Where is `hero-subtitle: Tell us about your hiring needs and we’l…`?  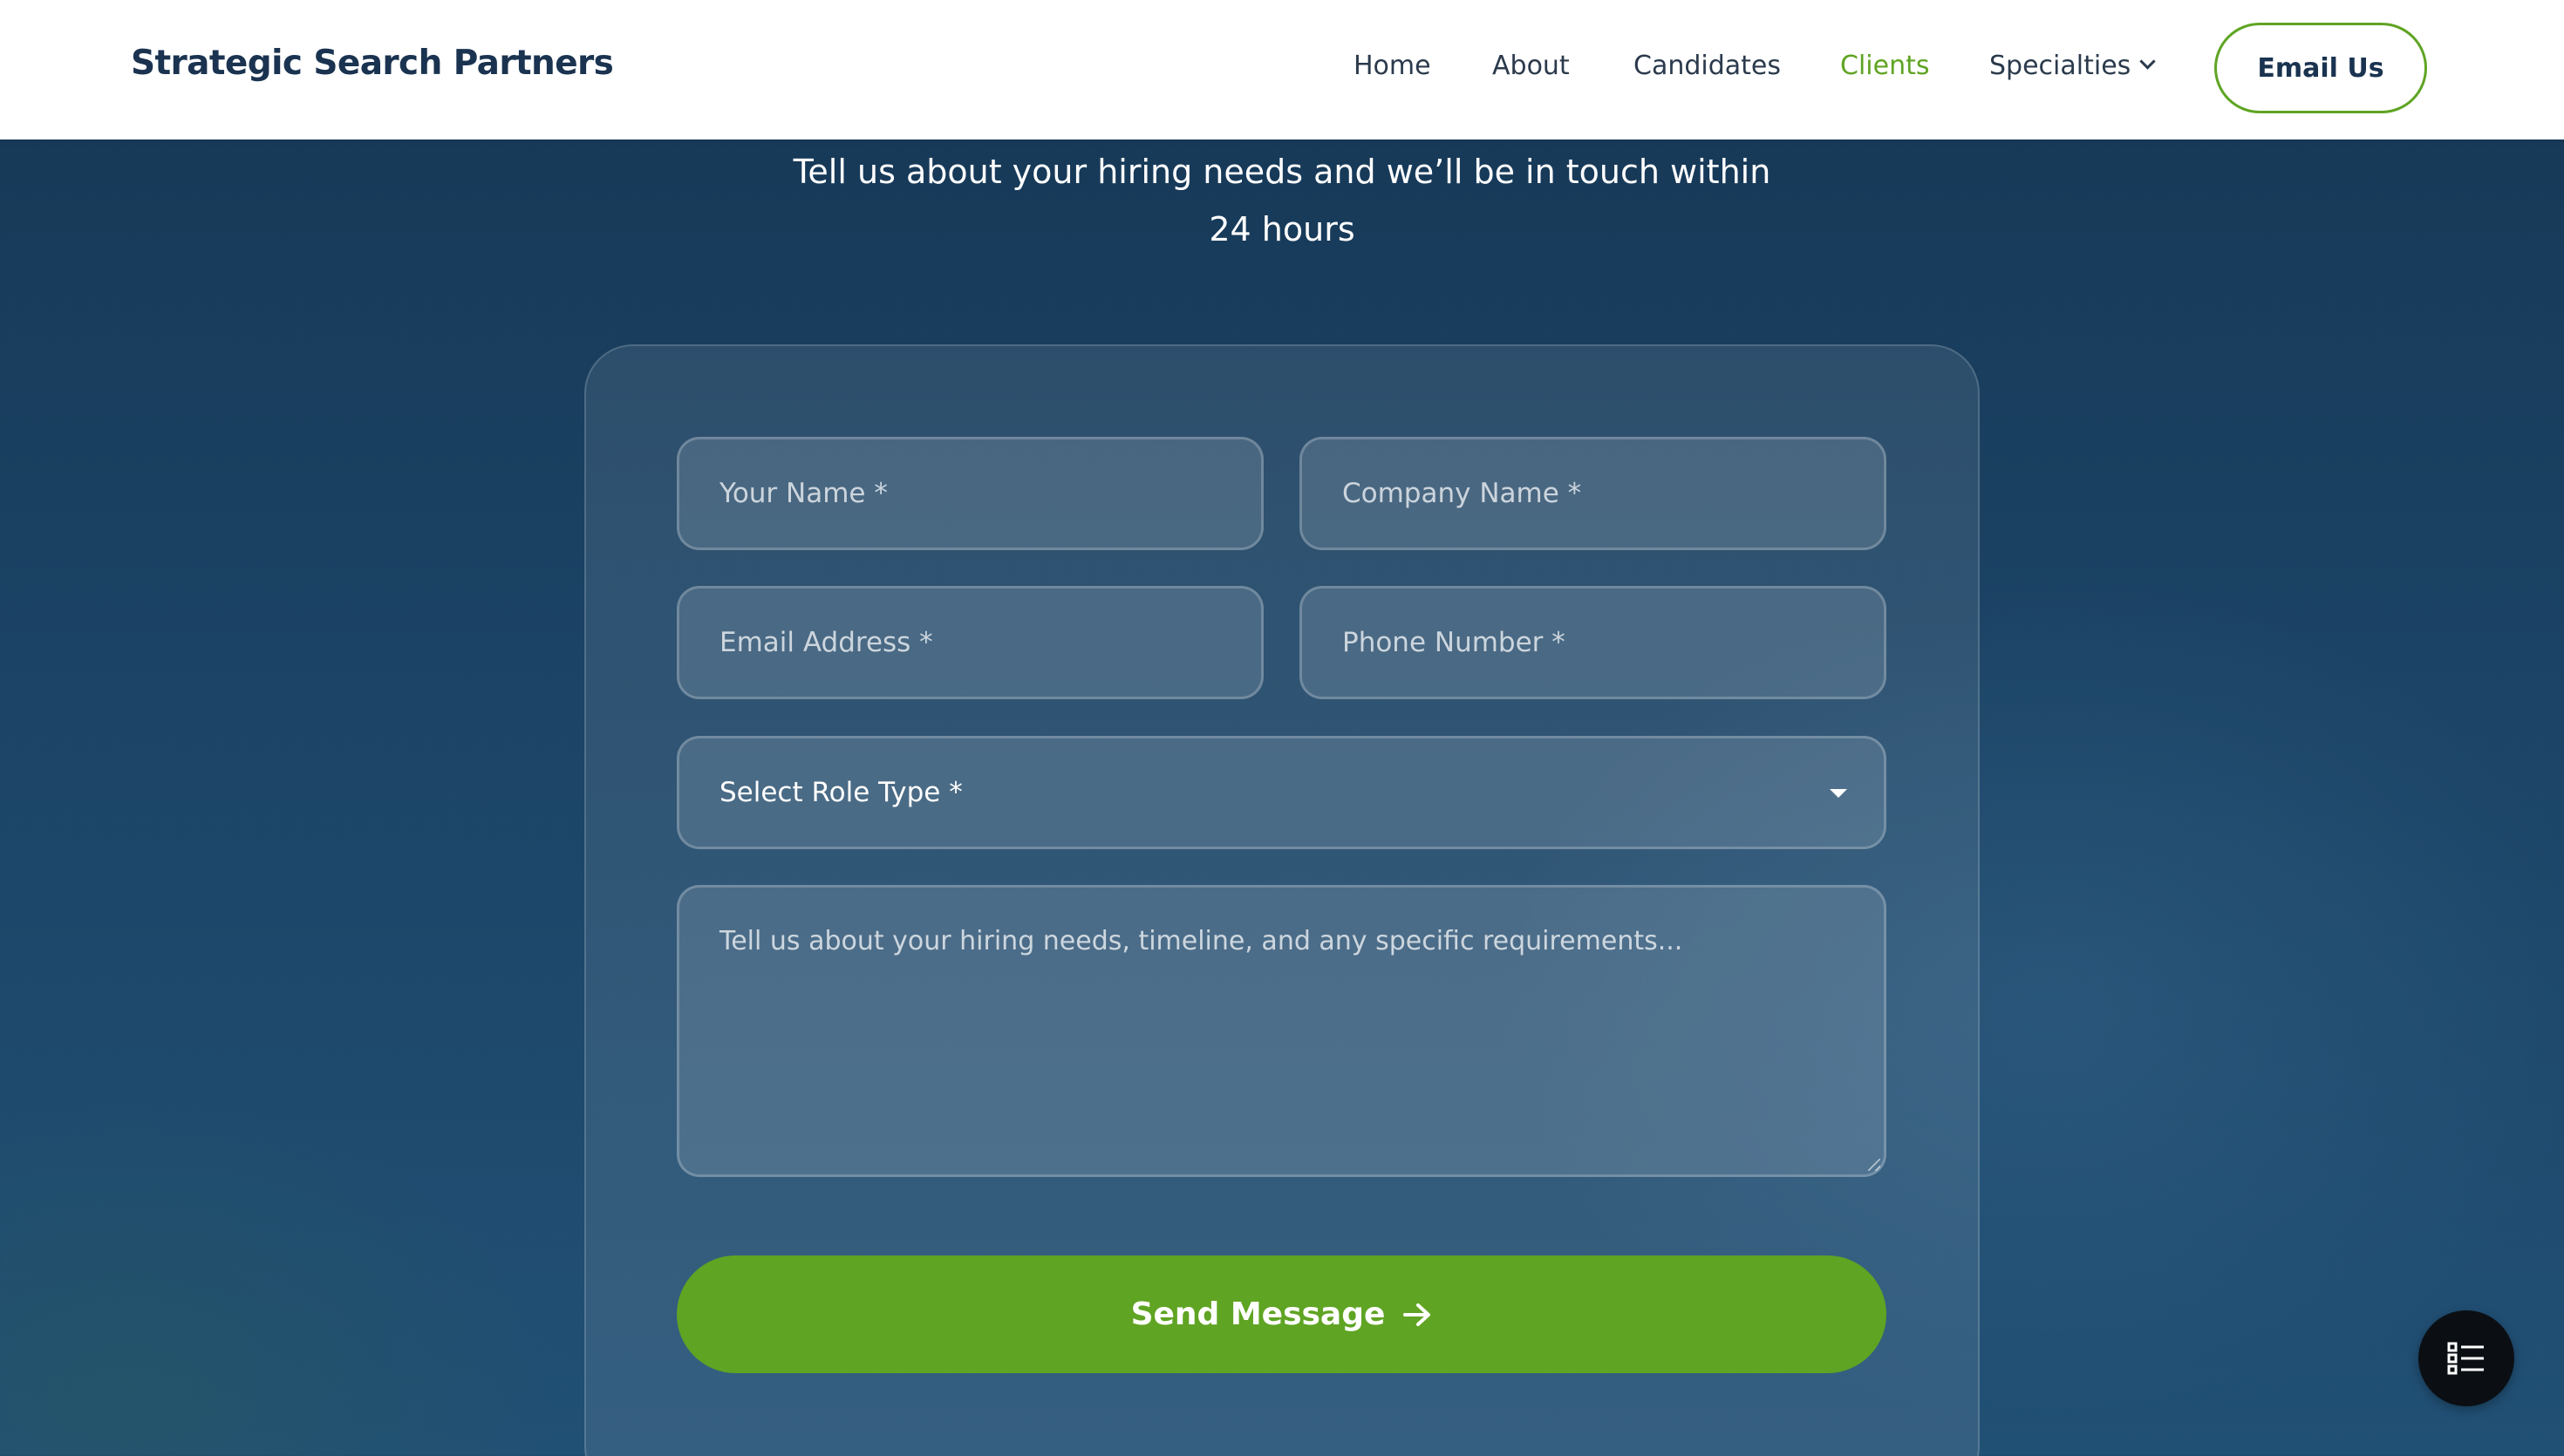
hero-subtitle: Tell us about your hiring needs and we’l… is located at coordinates (1282, 200).